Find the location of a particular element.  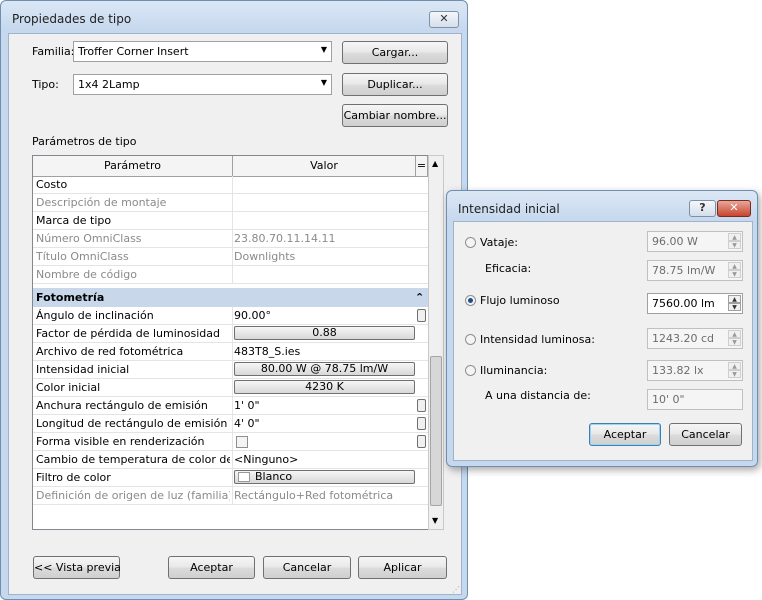

help-icon: ? is located at coordinates (702, 207).